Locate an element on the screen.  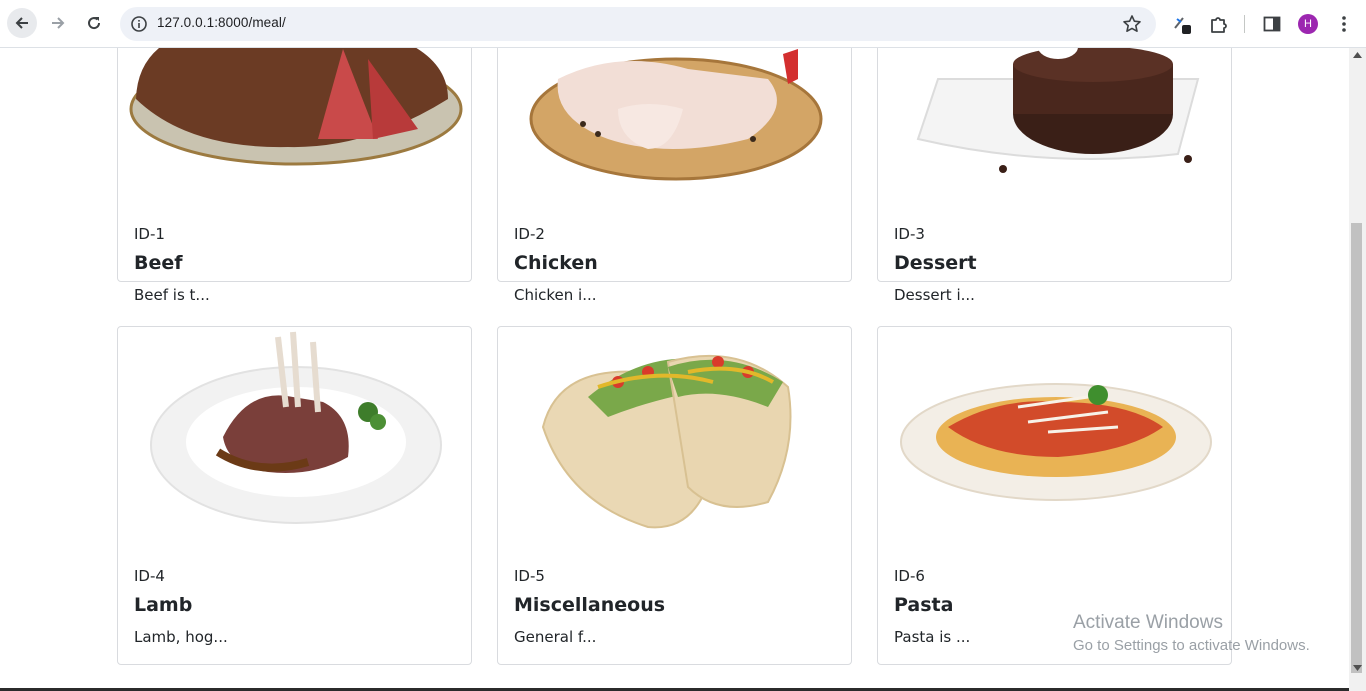
reload-icon is located at coordinates (94, 23).